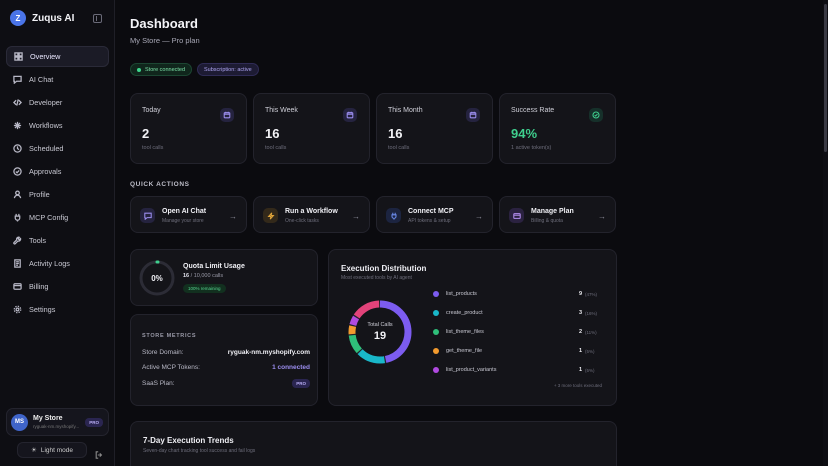  Describe the element at coordinates (518, 332) in the screenshot. I see `legend-item: list_theme_files 2 (11%)` at that location.